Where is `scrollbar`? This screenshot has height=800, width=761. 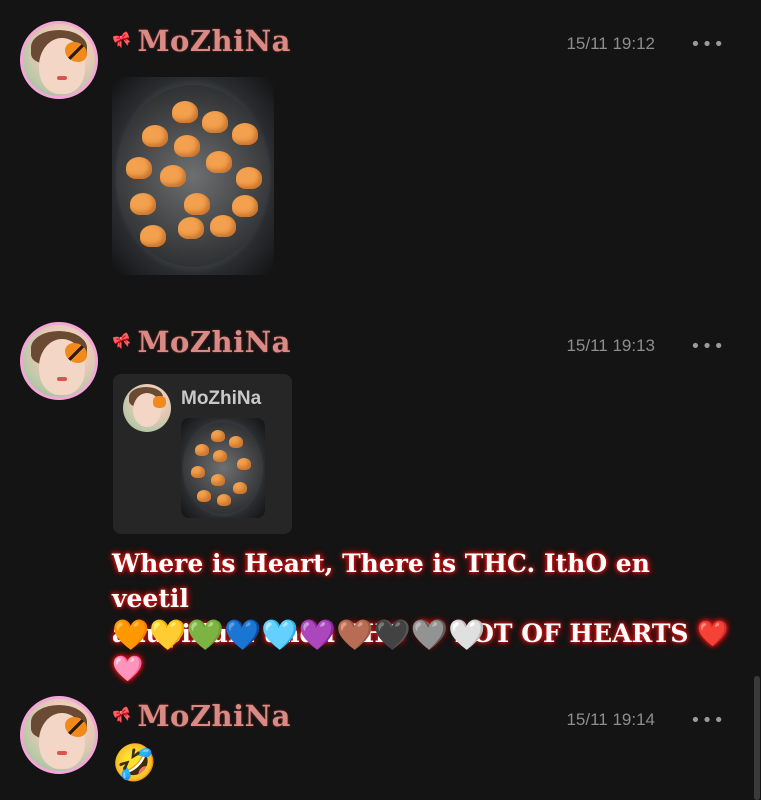 scrollbar is located at coordinates (757, 738).